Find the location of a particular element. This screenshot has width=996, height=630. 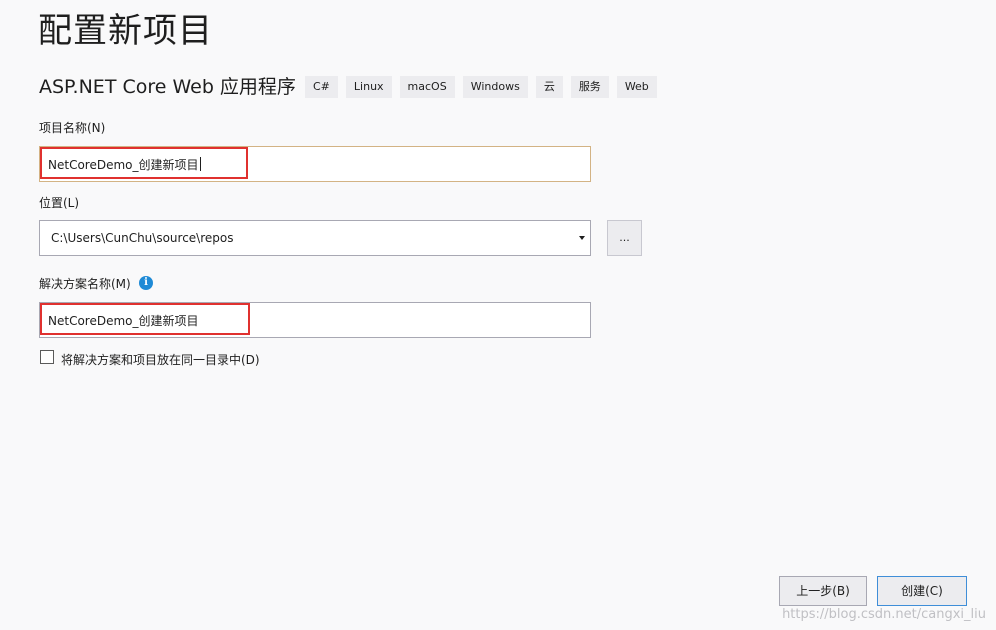

highlight-box-project-name is located at coordinates (144, 163).